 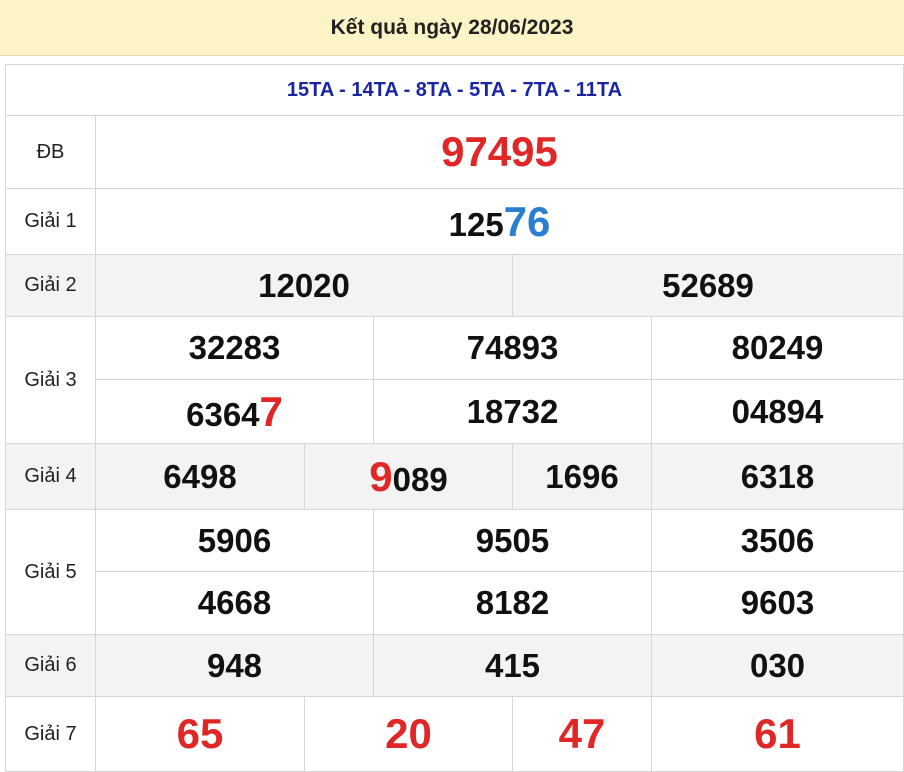 I want to click on draw-codes: 15TA - 14TA - 8TA - 5TA - 7TA - 11TA, so click(x=454, y=90).